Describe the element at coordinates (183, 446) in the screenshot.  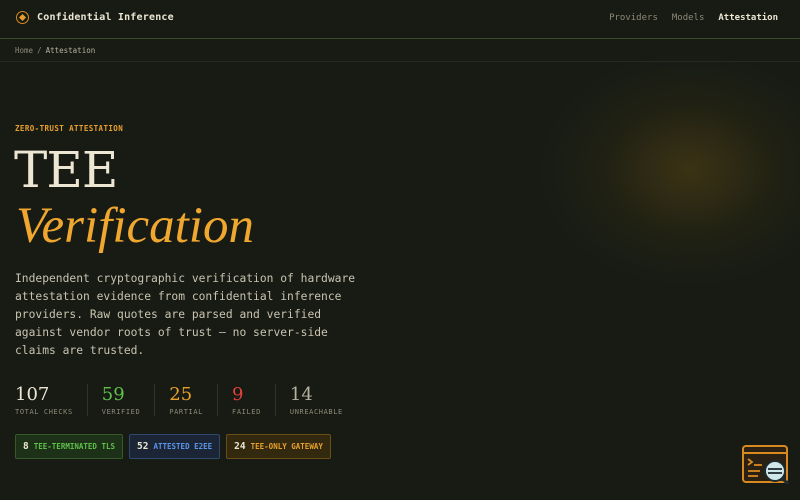
I see `badge-label: ATTESTED E2EE` at that location.